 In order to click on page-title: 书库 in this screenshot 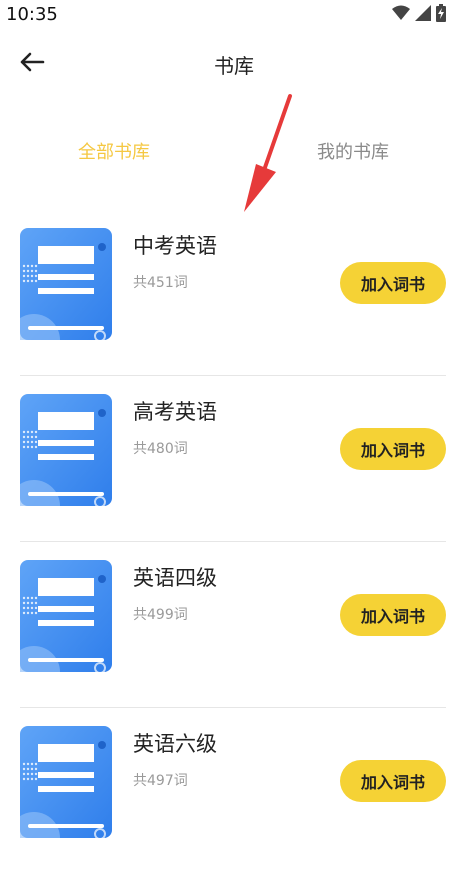, I will do `click(234, 66)`.